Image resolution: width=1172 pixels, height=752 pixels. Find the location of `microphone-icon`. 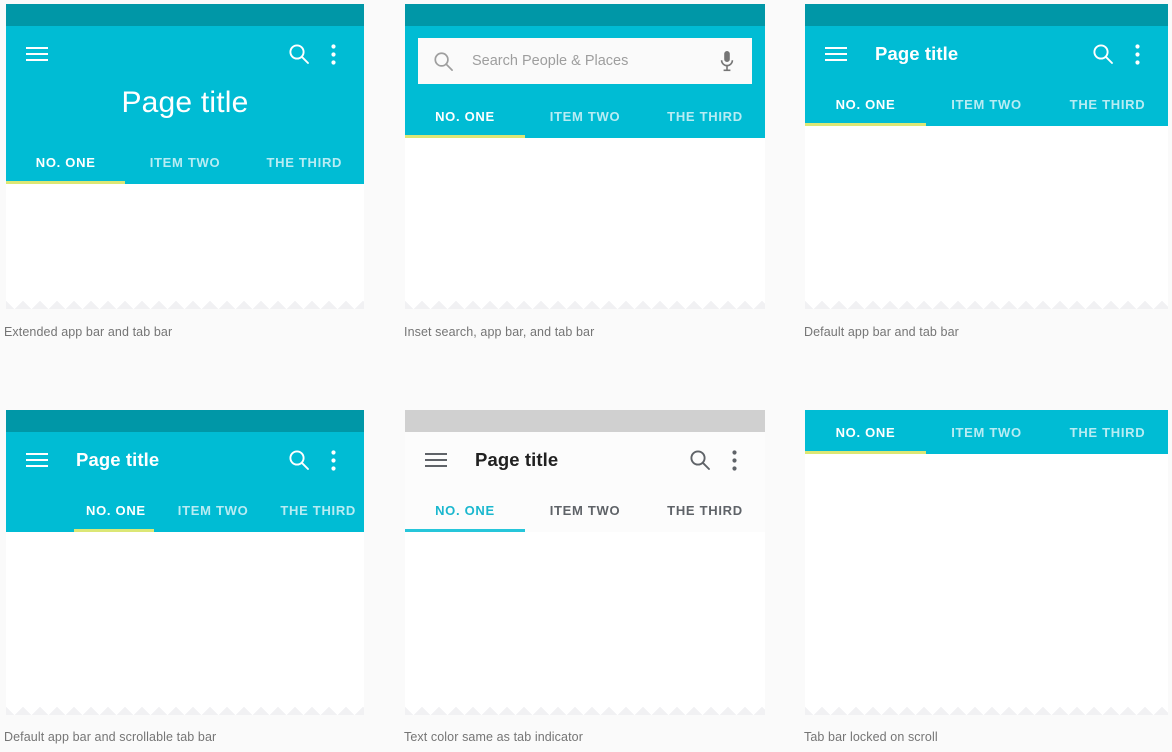

microphone-icon is located at coordinates (727, 61).